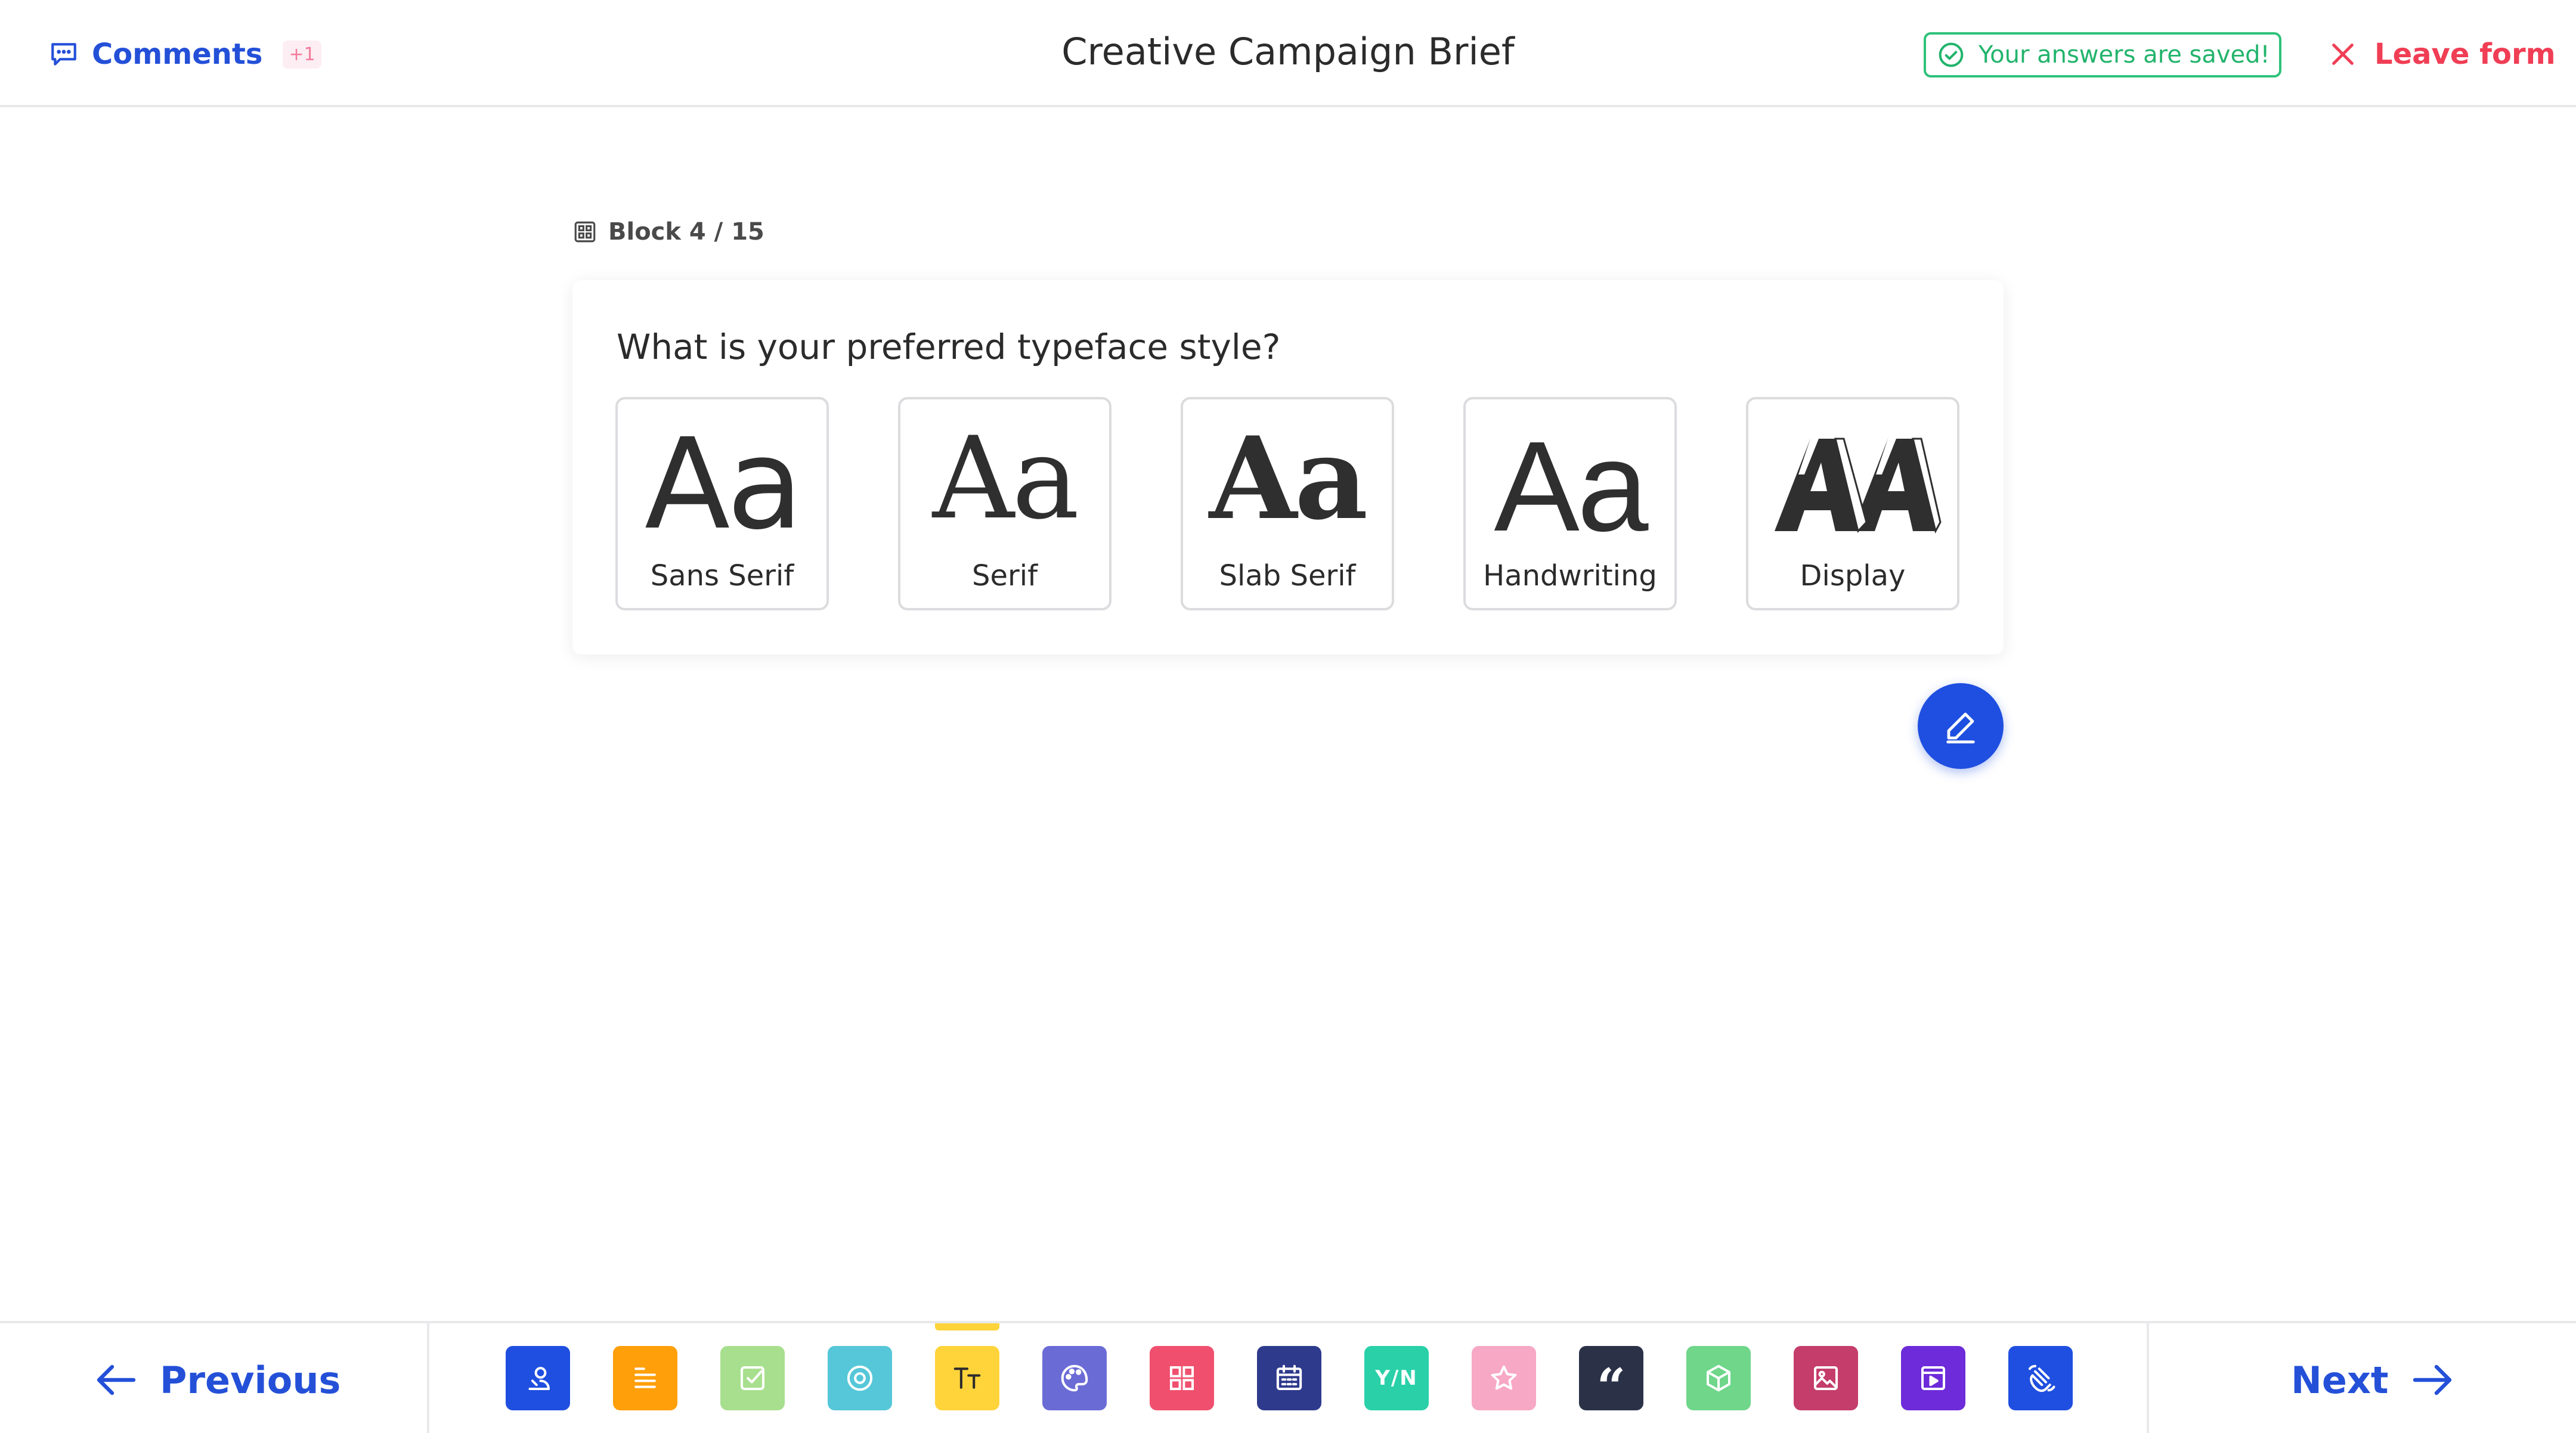 Image resolution: width=2576 pixels, height=1433 pixels. What do you see at coordinates (2343, 55) in the screenshot?
I see `close-icon` at bounding box center [2343, 55].